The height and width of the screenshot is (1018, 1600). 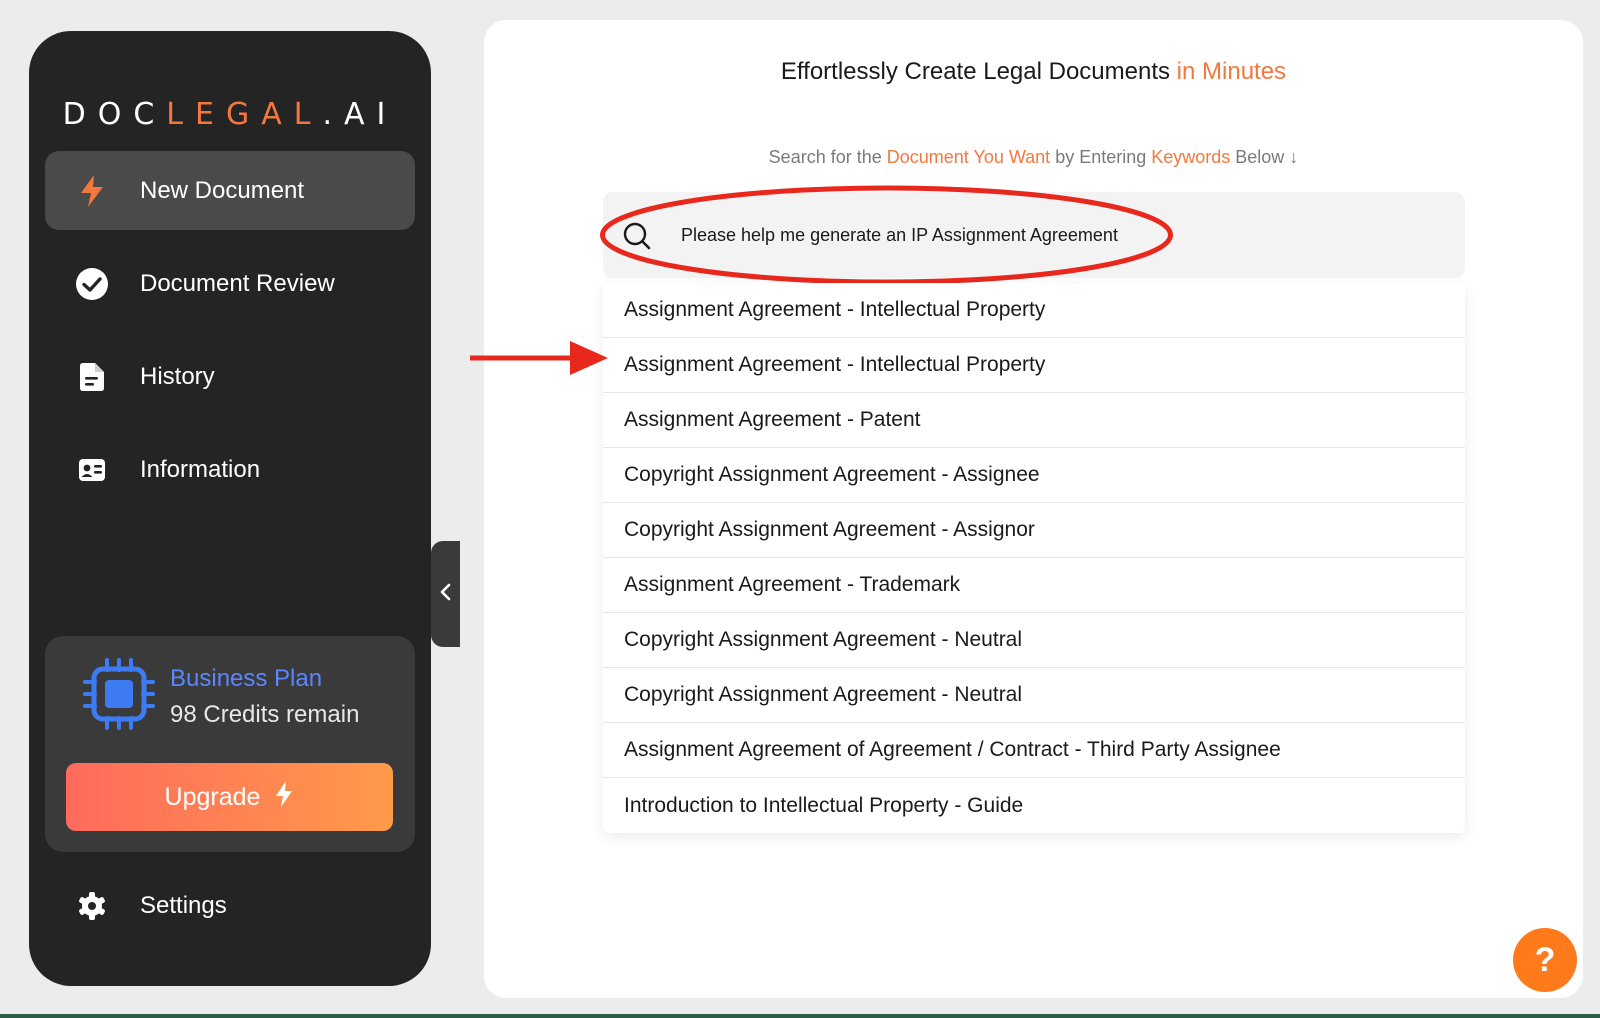 What do you see at coordinates (246, 678) in the screenshot?
I see `plan-name: Business Plan` at bounding box center [246, 678].